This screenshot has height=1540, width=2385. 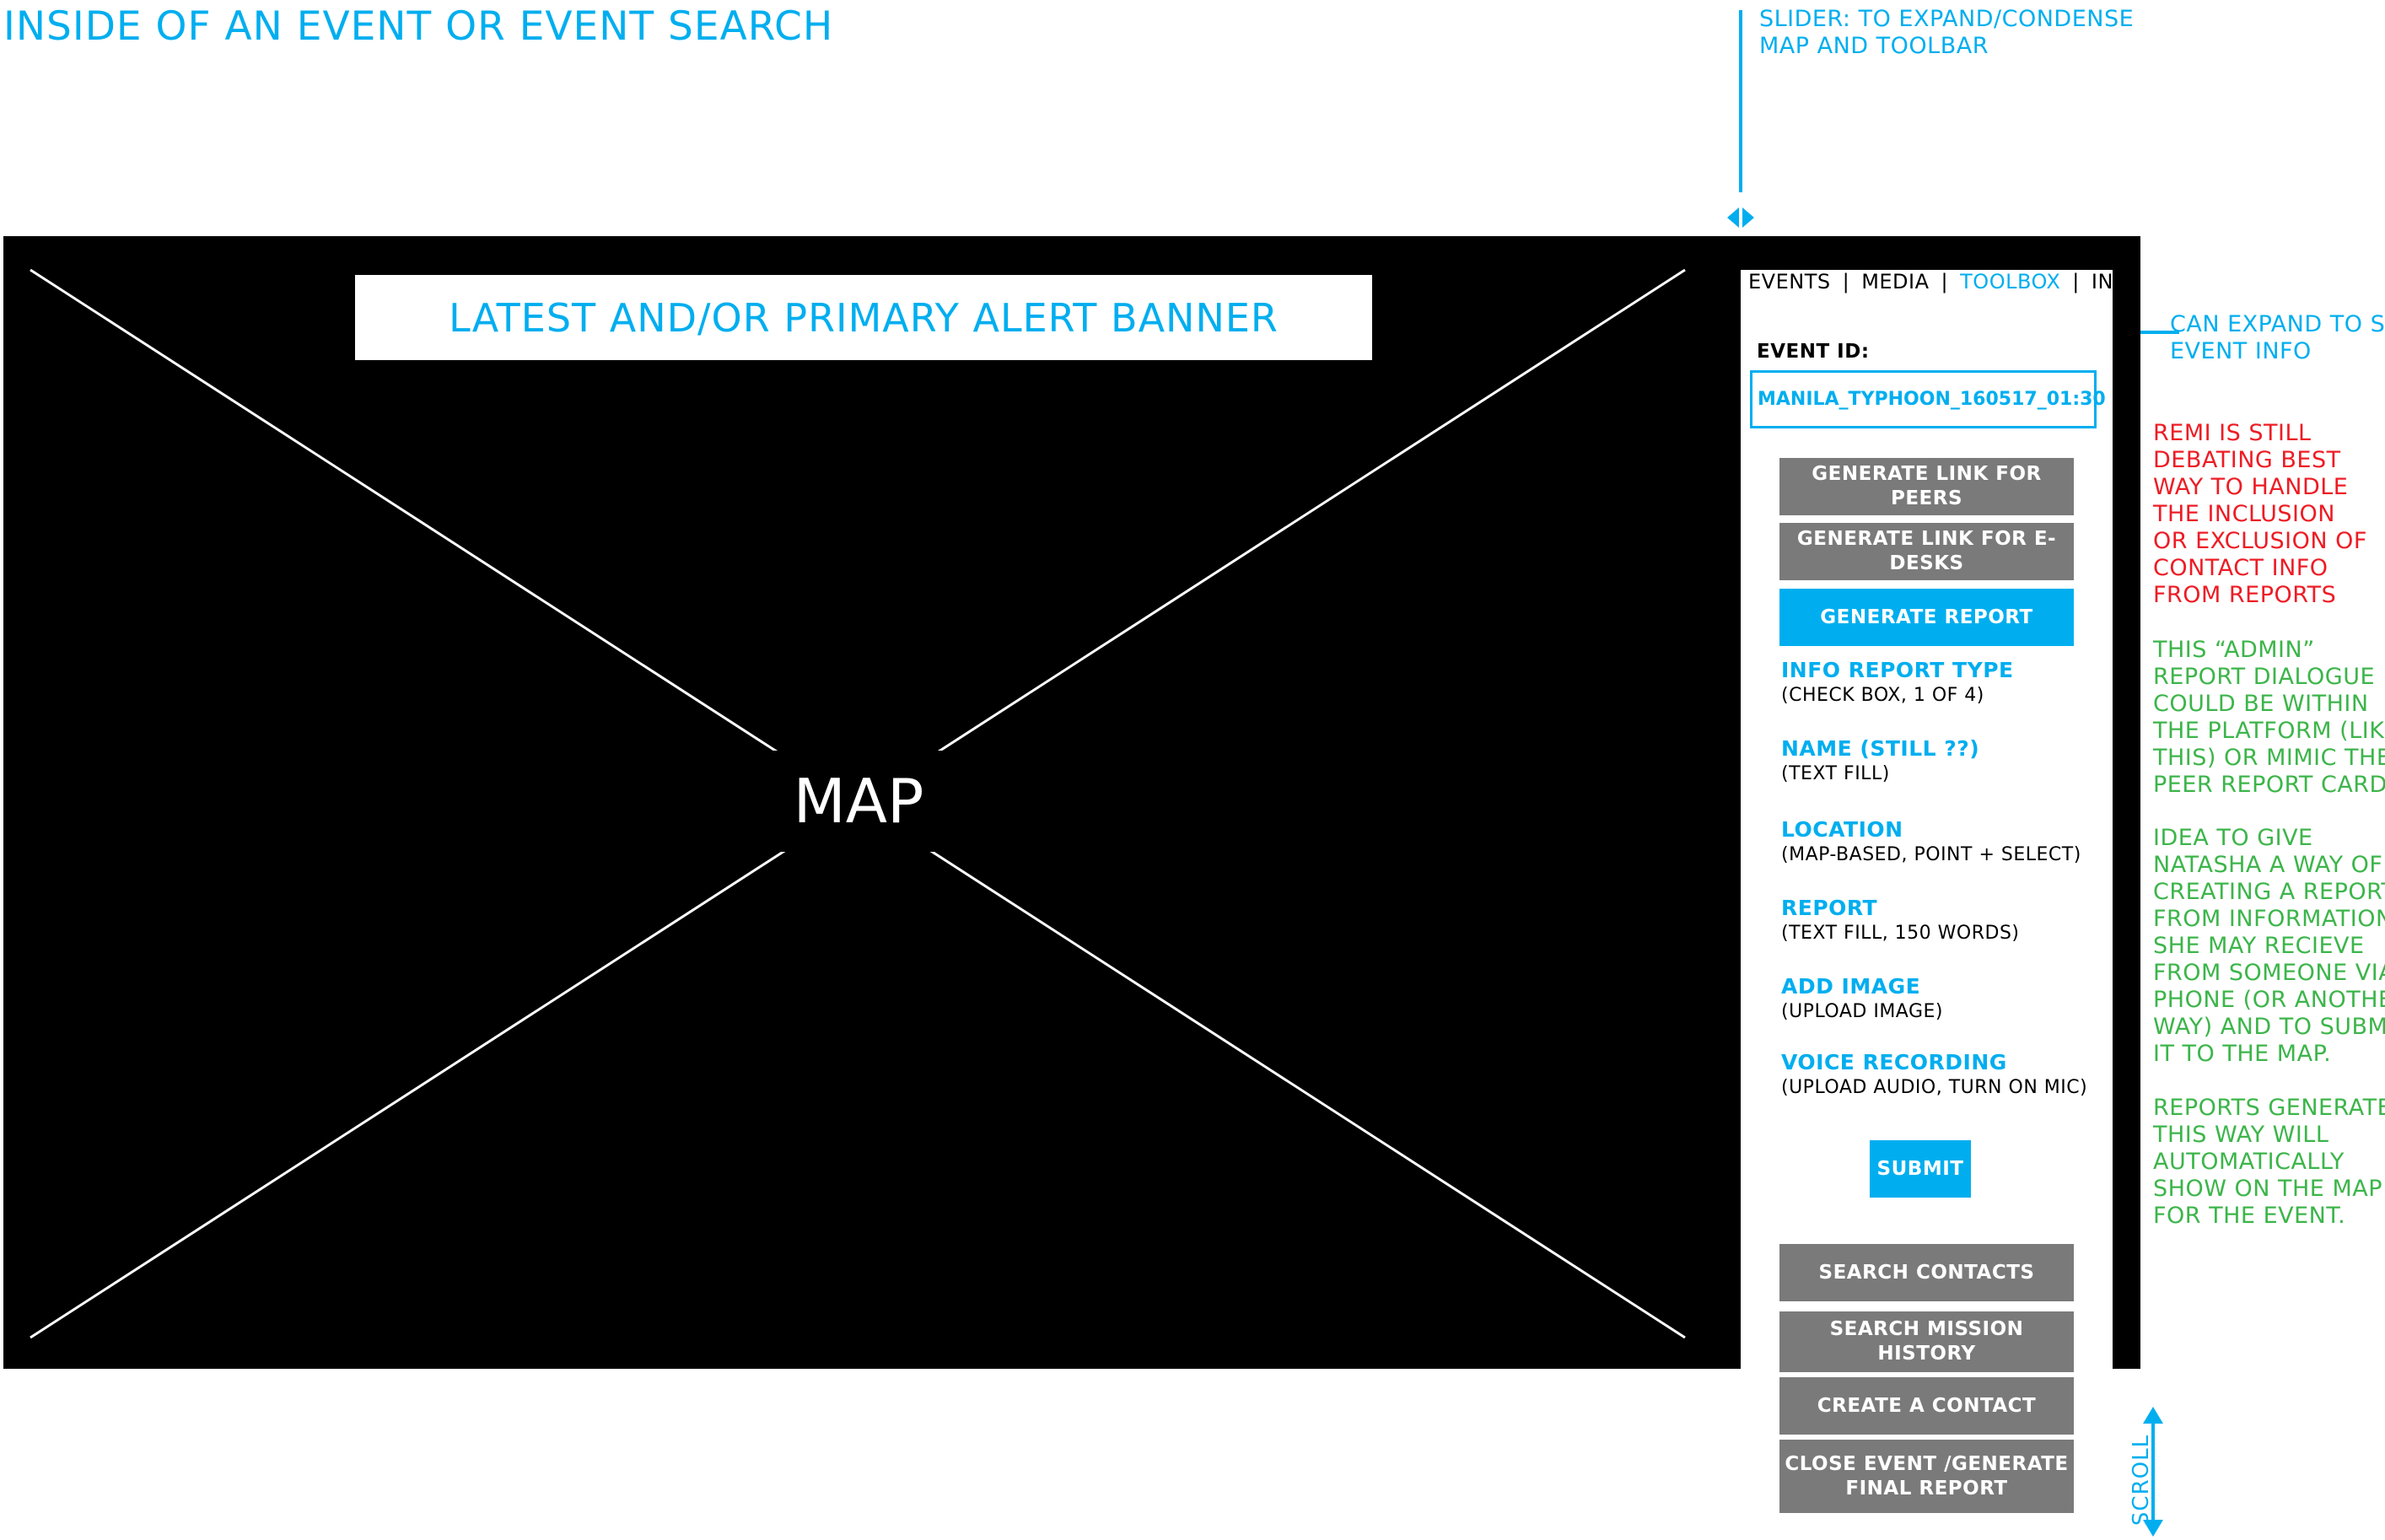 What do you see at coordinates (2269, 973) in the screenshot?
I see `note-line: FROM SOMEONE VIA` at bounding box center [2269, 973].